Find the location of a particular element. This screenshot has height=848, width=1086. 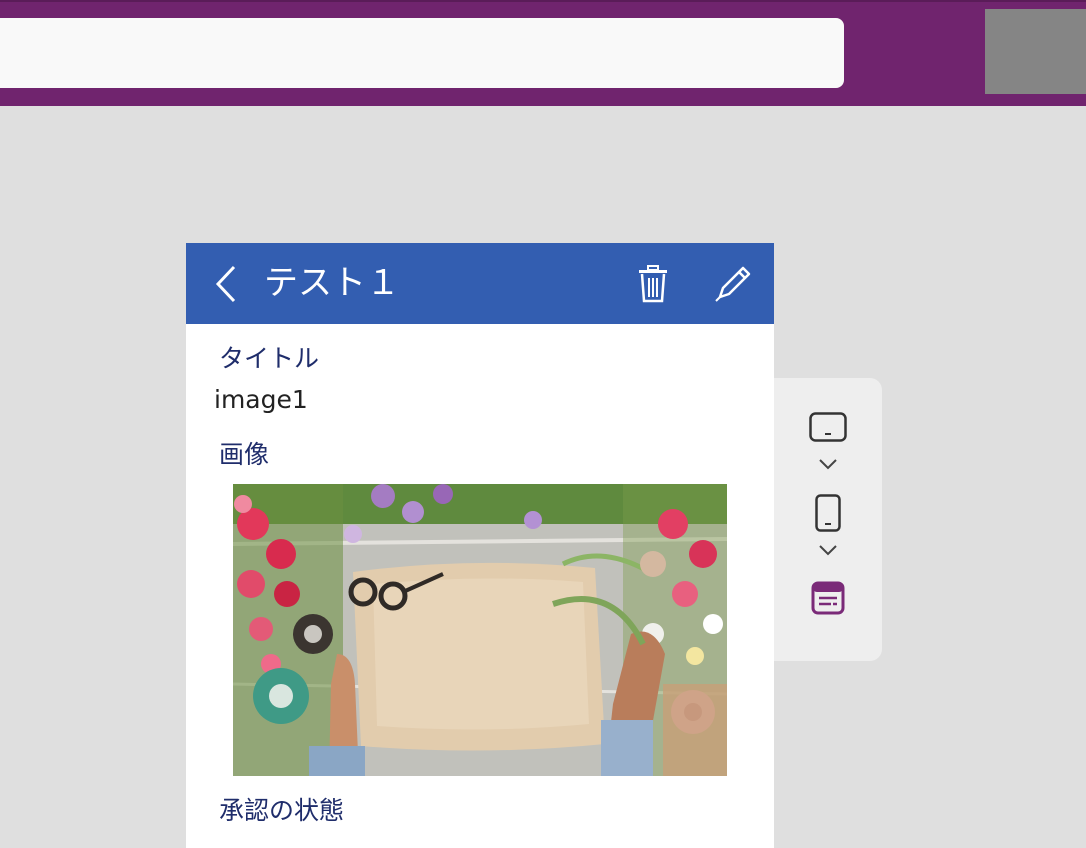

search-input: 案 is located at coordinates (422, 53).